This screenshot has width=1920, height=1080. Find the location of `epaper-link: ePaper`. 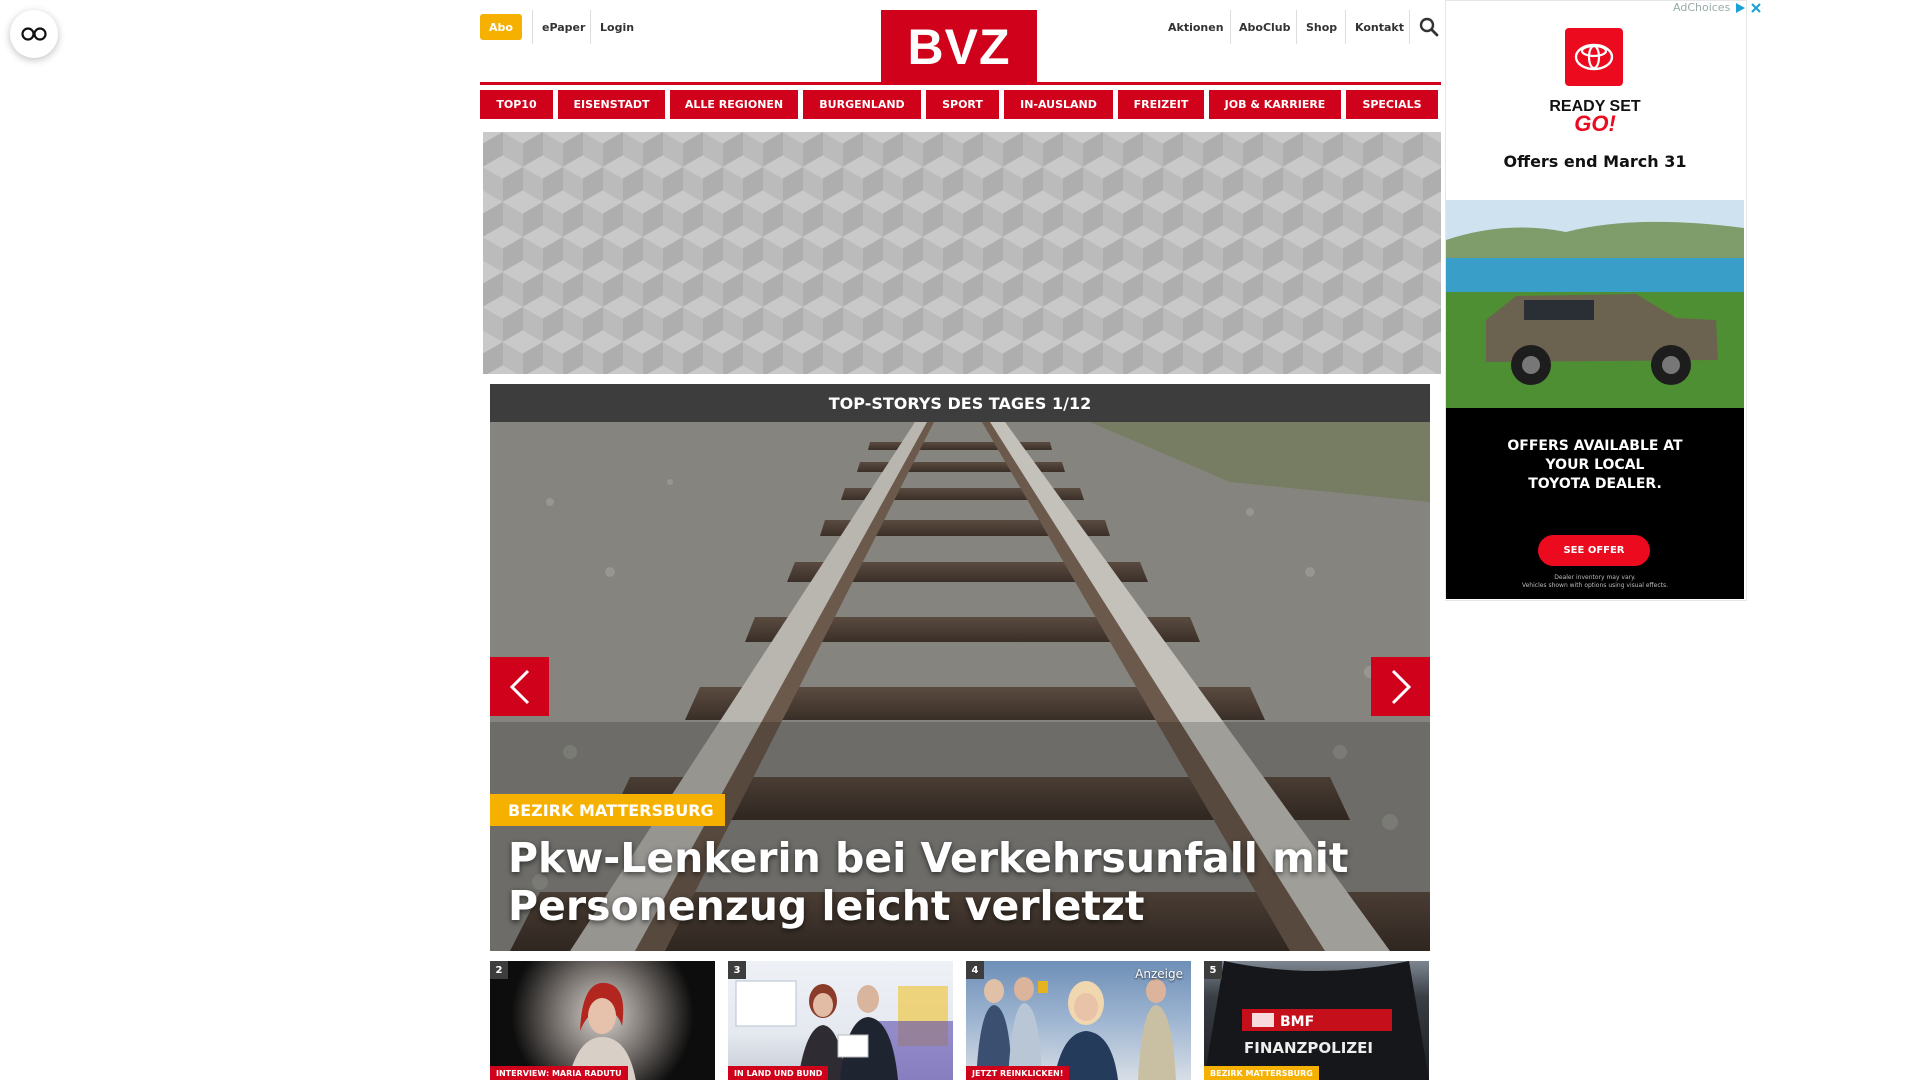

epaper-link: ePaper is located at coordinates (563, 27).